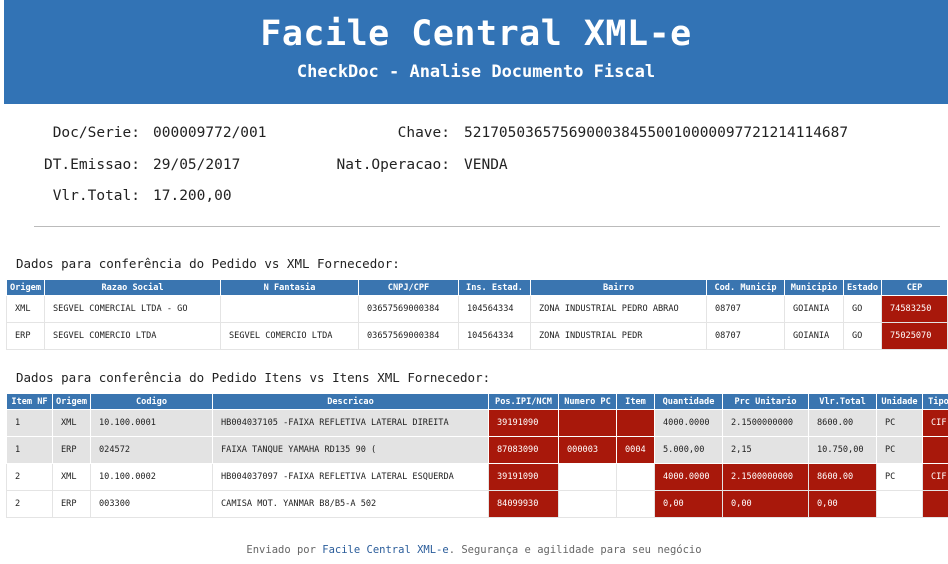 Image resolution: width=948 pixels, height=564 pixels. What do you see at coordinates (523, 504) in the screenshot?
I see `mismatch-cell: 84099930` at bounding box center [523, 504].